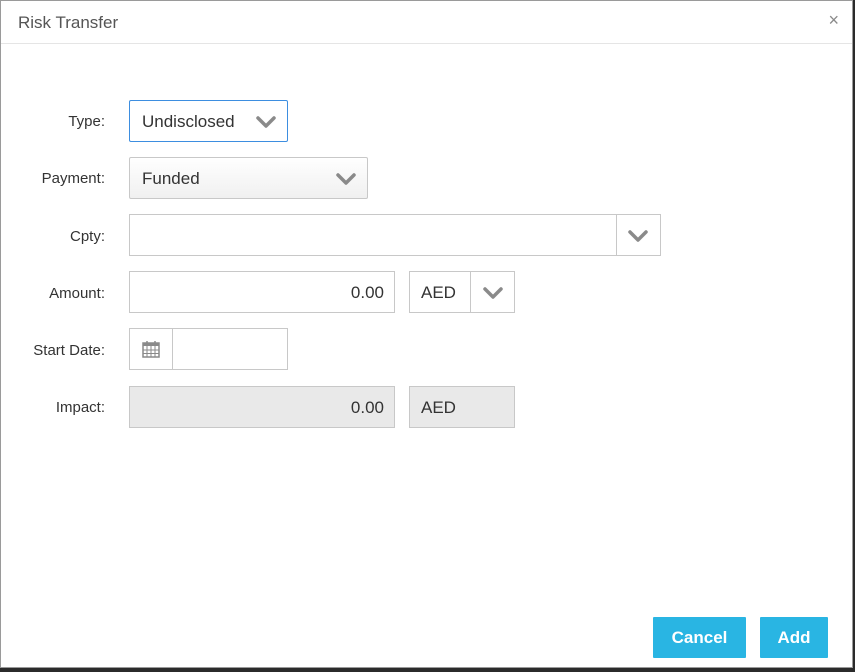  What do you see at coordinates (248, 178) in the screenshot?
I see `payment-select: Funded` at bounding box center [248, 178].